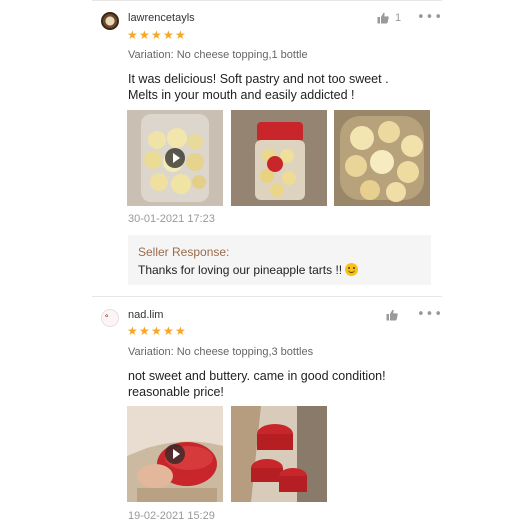  What do you see at coordinates (352, 269) in the screenshot?
I see `smile-emoji-icon` at bounding box center [352, 269].